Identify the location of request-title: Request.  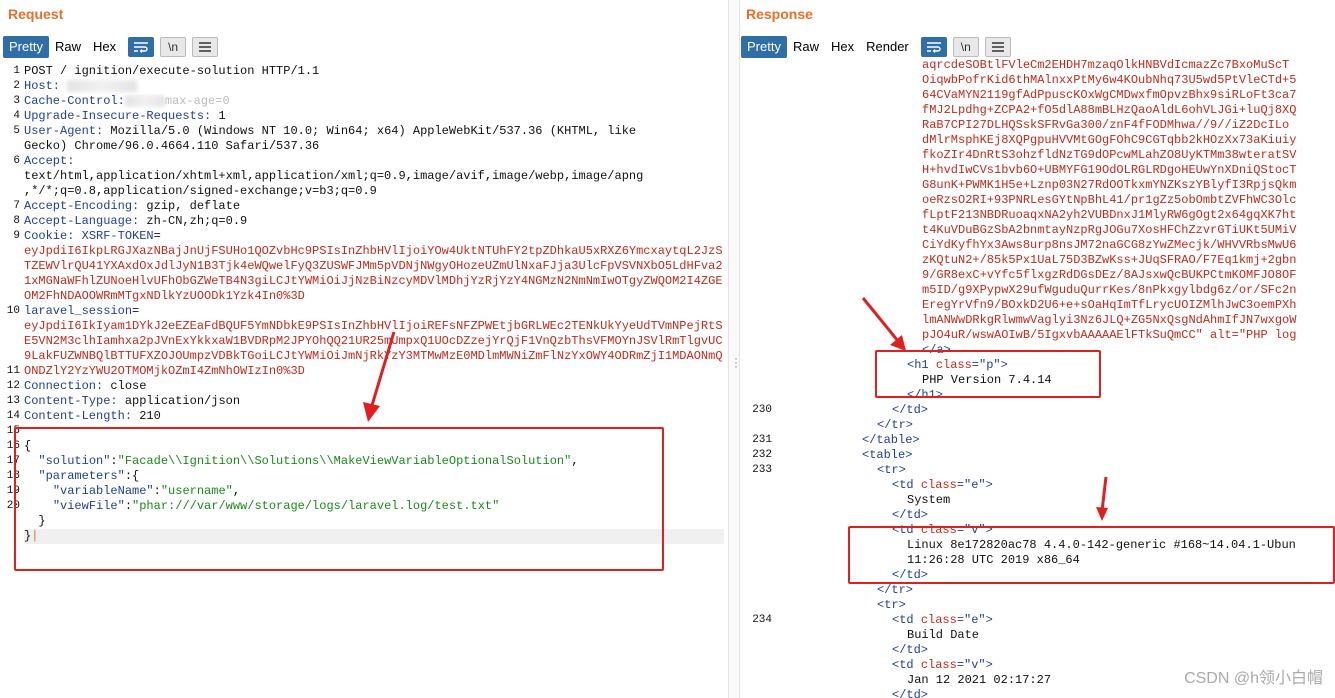
(36, 14).